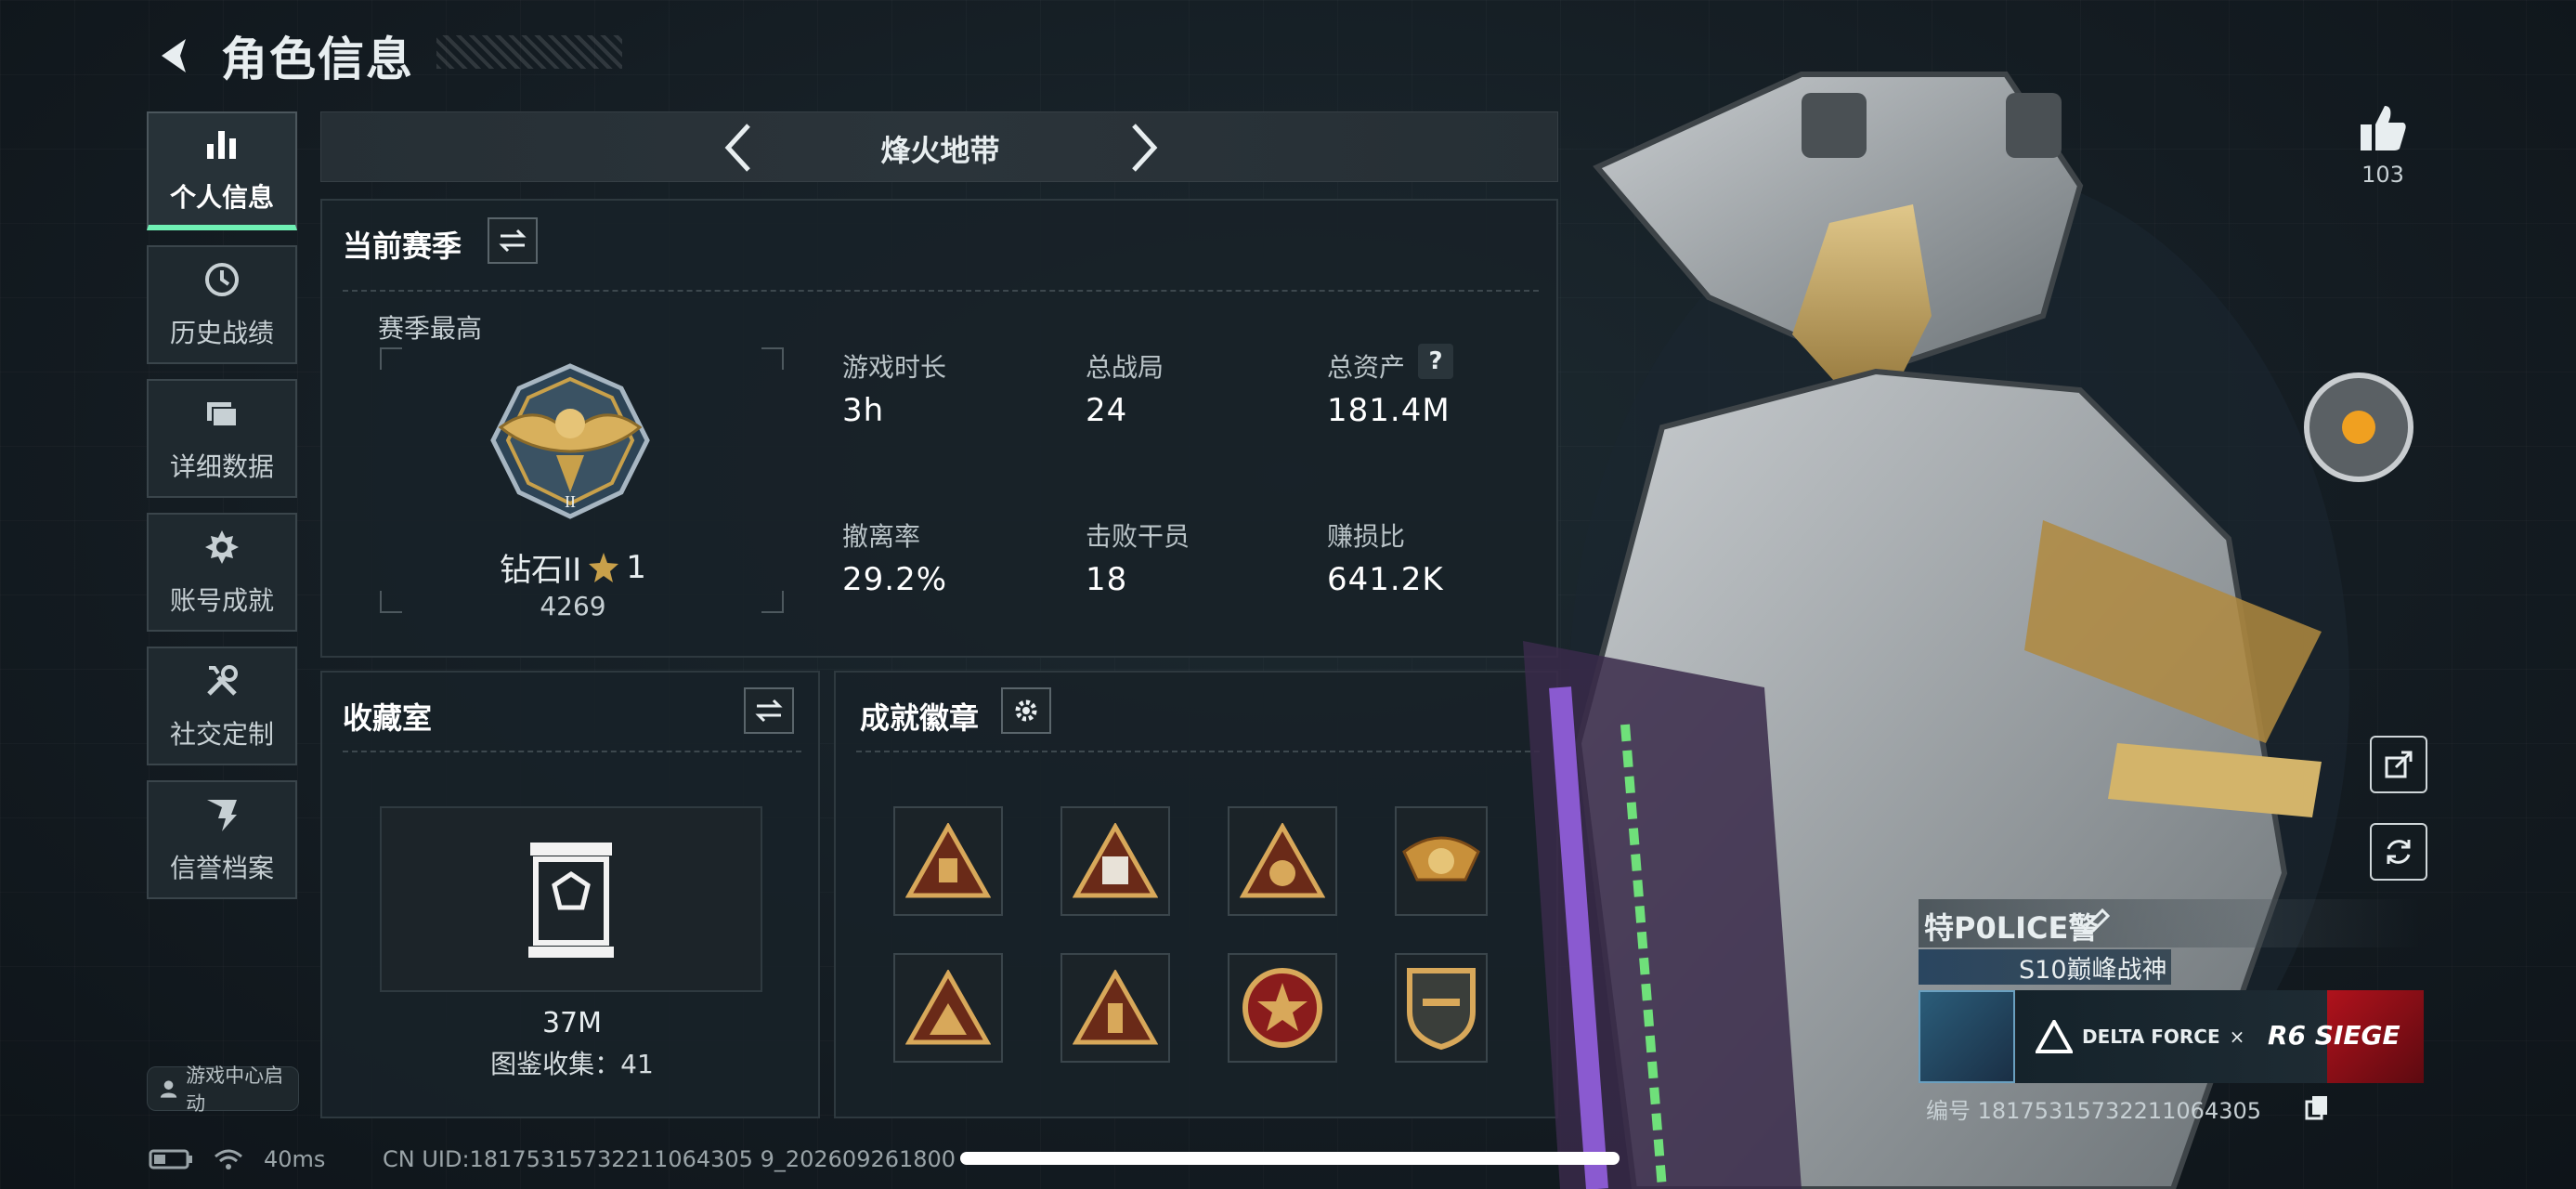  I want to click on sidebar-item-label: 账号成就, so click(221, 600).